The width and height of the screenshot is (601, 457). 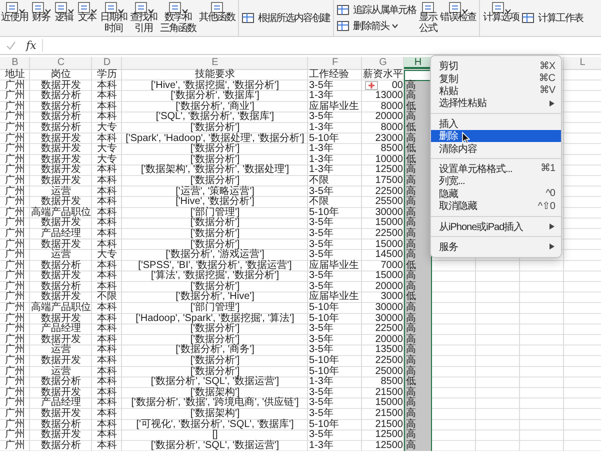 I want to click on ribbon-button: 计算工作表, so click(x=552, y=18).